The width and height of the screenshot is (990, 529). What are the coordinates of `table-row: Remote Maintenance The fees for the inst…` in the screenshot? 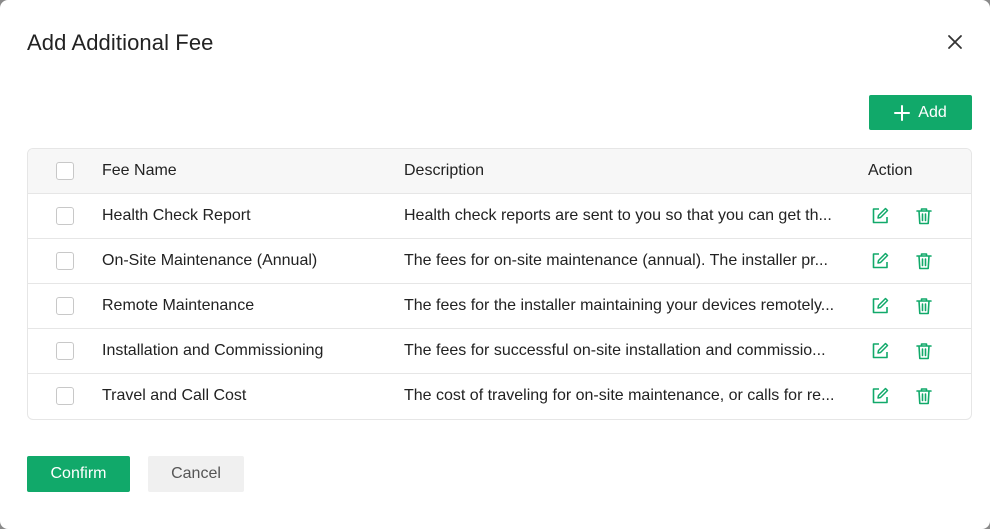 It's located at (499, 306).